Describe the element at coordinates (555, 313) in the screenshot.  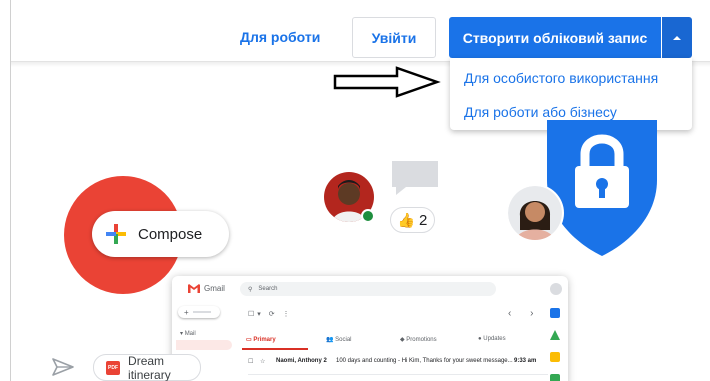
I see `calendar-icon` at that location.